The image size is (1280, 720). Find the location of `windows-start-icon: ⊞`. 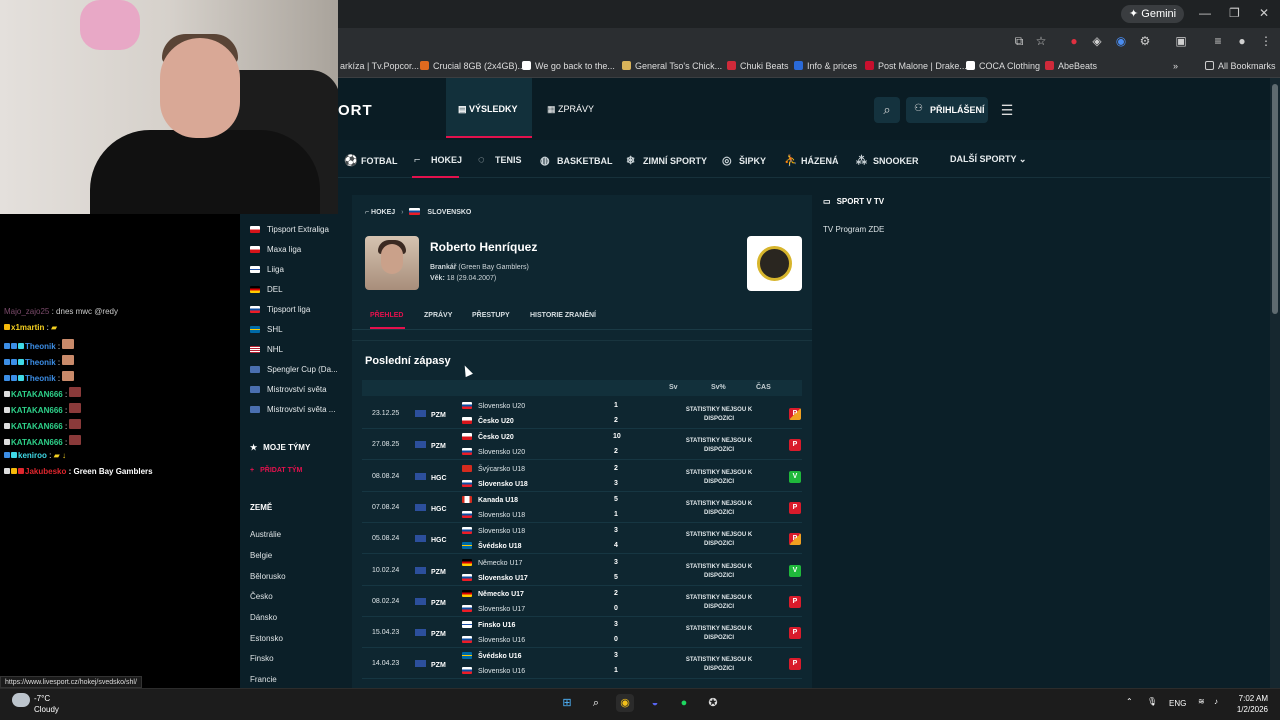

windows-start-icon: ⊞ is located at coordinates (567, 703).